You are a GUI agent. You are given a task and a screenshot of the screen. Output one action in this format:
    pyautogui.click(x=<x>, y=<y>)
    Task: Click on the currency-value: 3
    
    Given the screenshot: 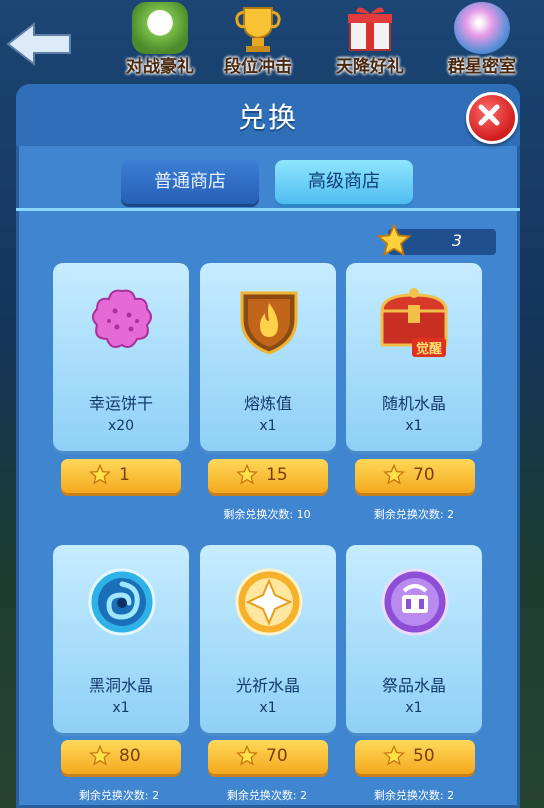 What is the action you would take?
    pyautogui.click(x=456, y=240)
    